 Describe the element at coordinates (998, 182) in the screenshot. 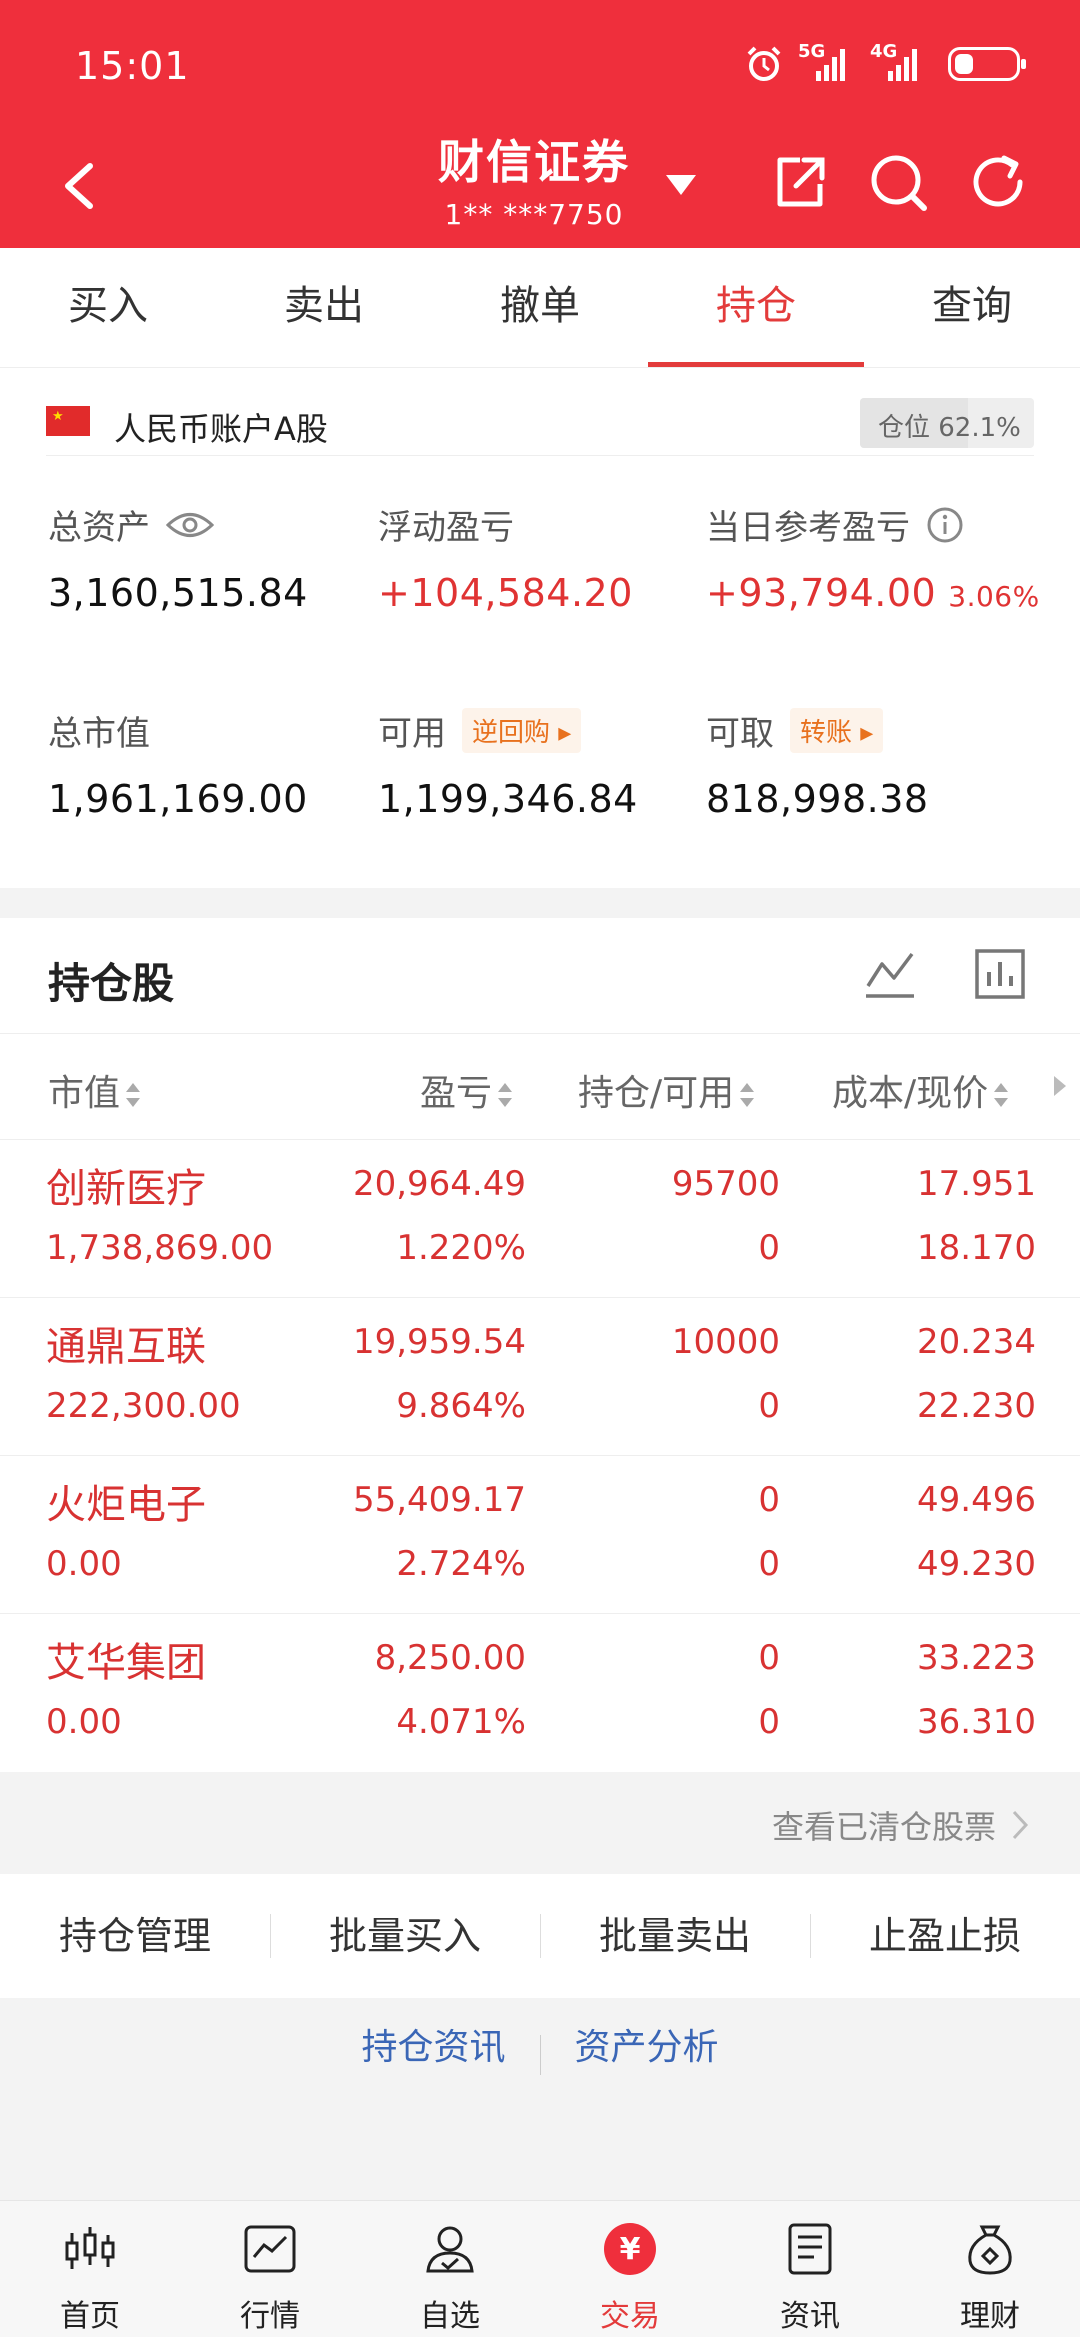

I see `refresh-icon` at that location.